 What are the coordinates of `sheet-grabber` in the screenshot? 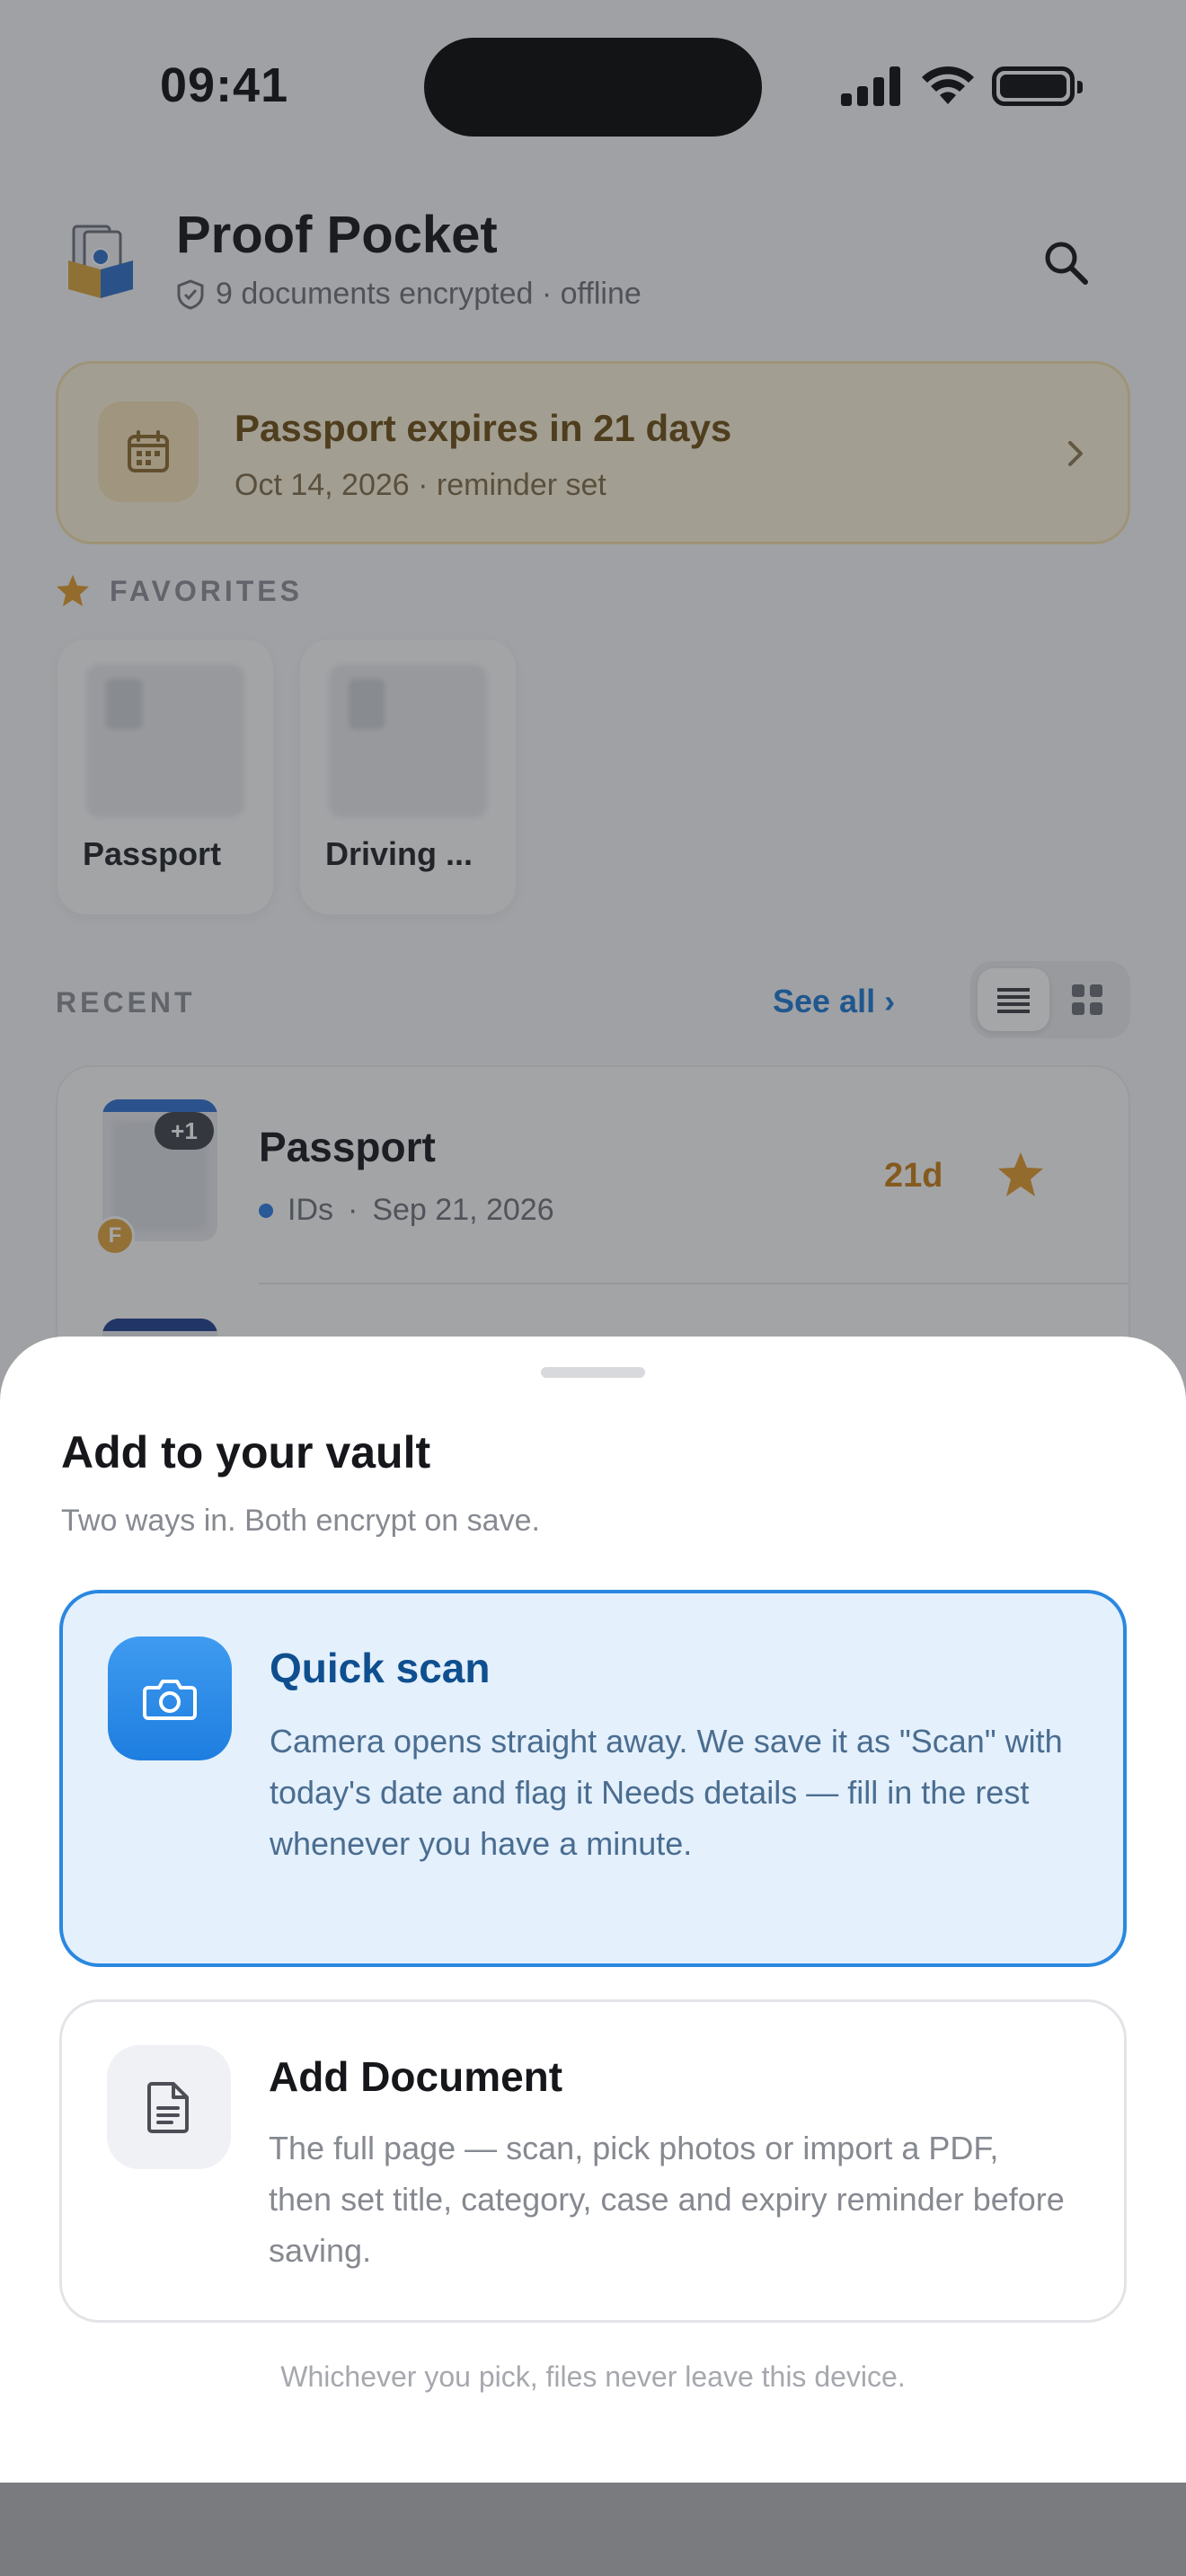 It's located at (593, 1372).